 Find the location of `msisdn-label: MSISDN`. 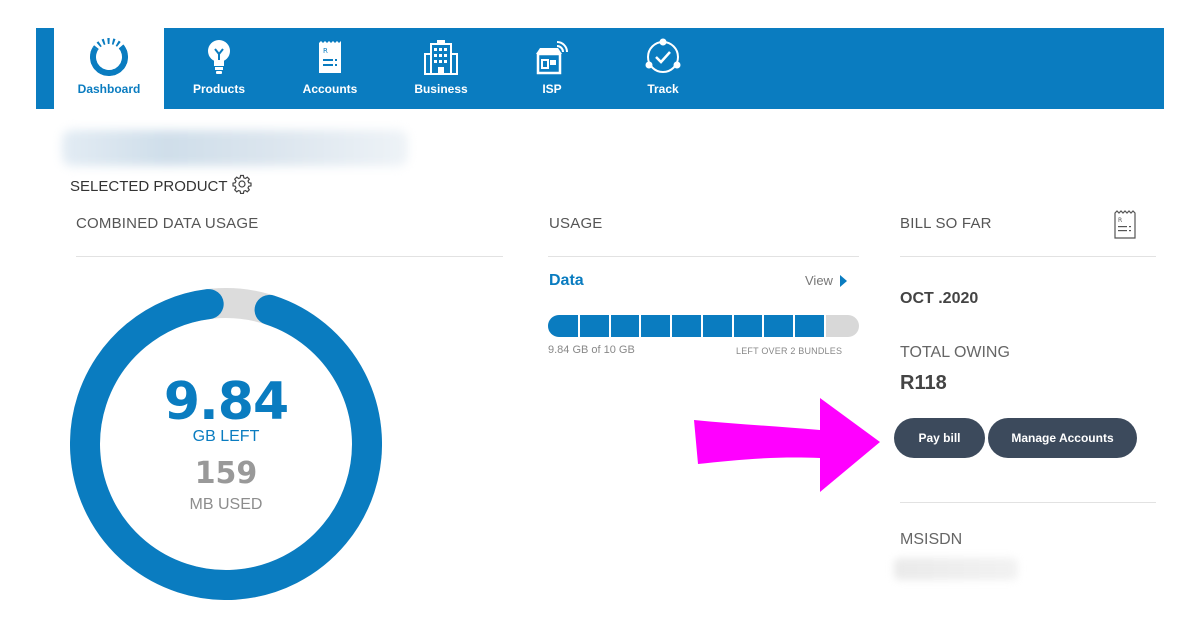

msisdn-label: MSISDN is located at coordinates (931, 539).